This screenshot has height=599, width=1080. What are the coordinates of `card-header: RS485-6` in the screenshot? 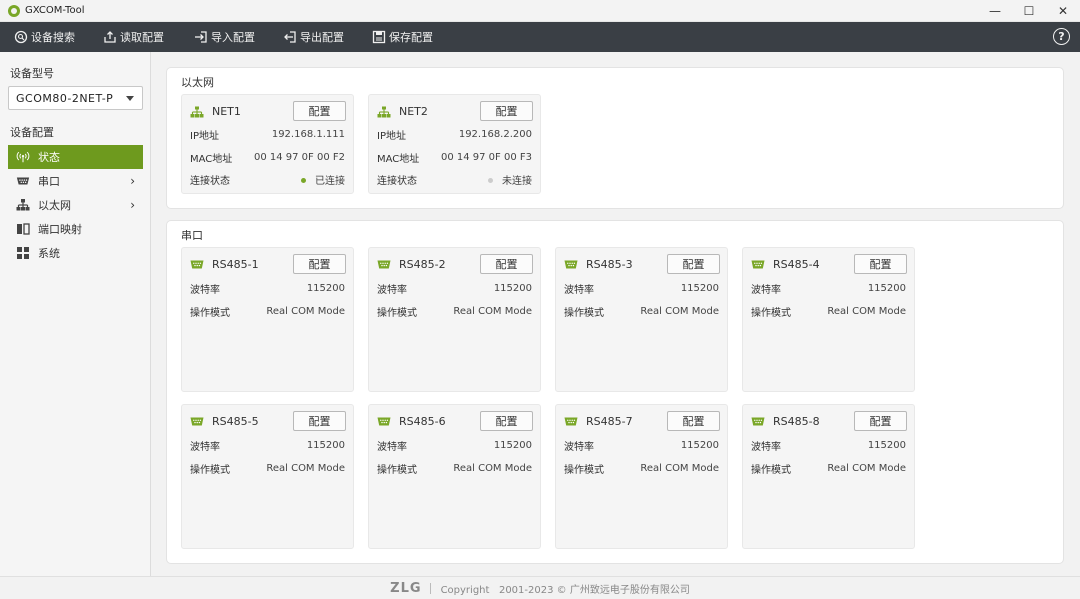 It's located at (411, 421).